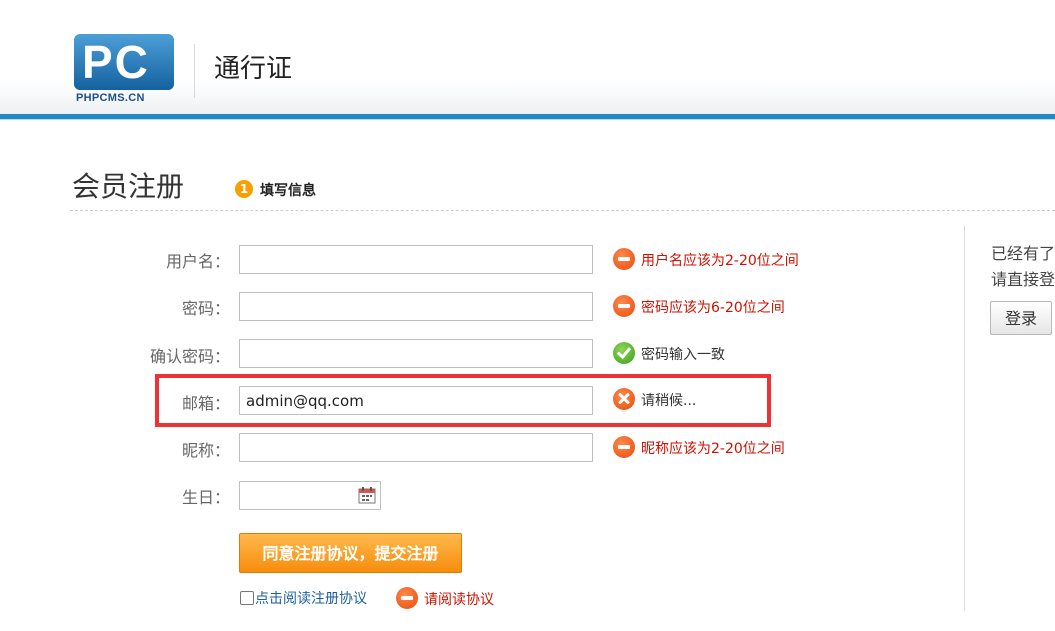 The height and width of the screenshot is (631, 1055). I want to click on password-input, so click(416, 306).